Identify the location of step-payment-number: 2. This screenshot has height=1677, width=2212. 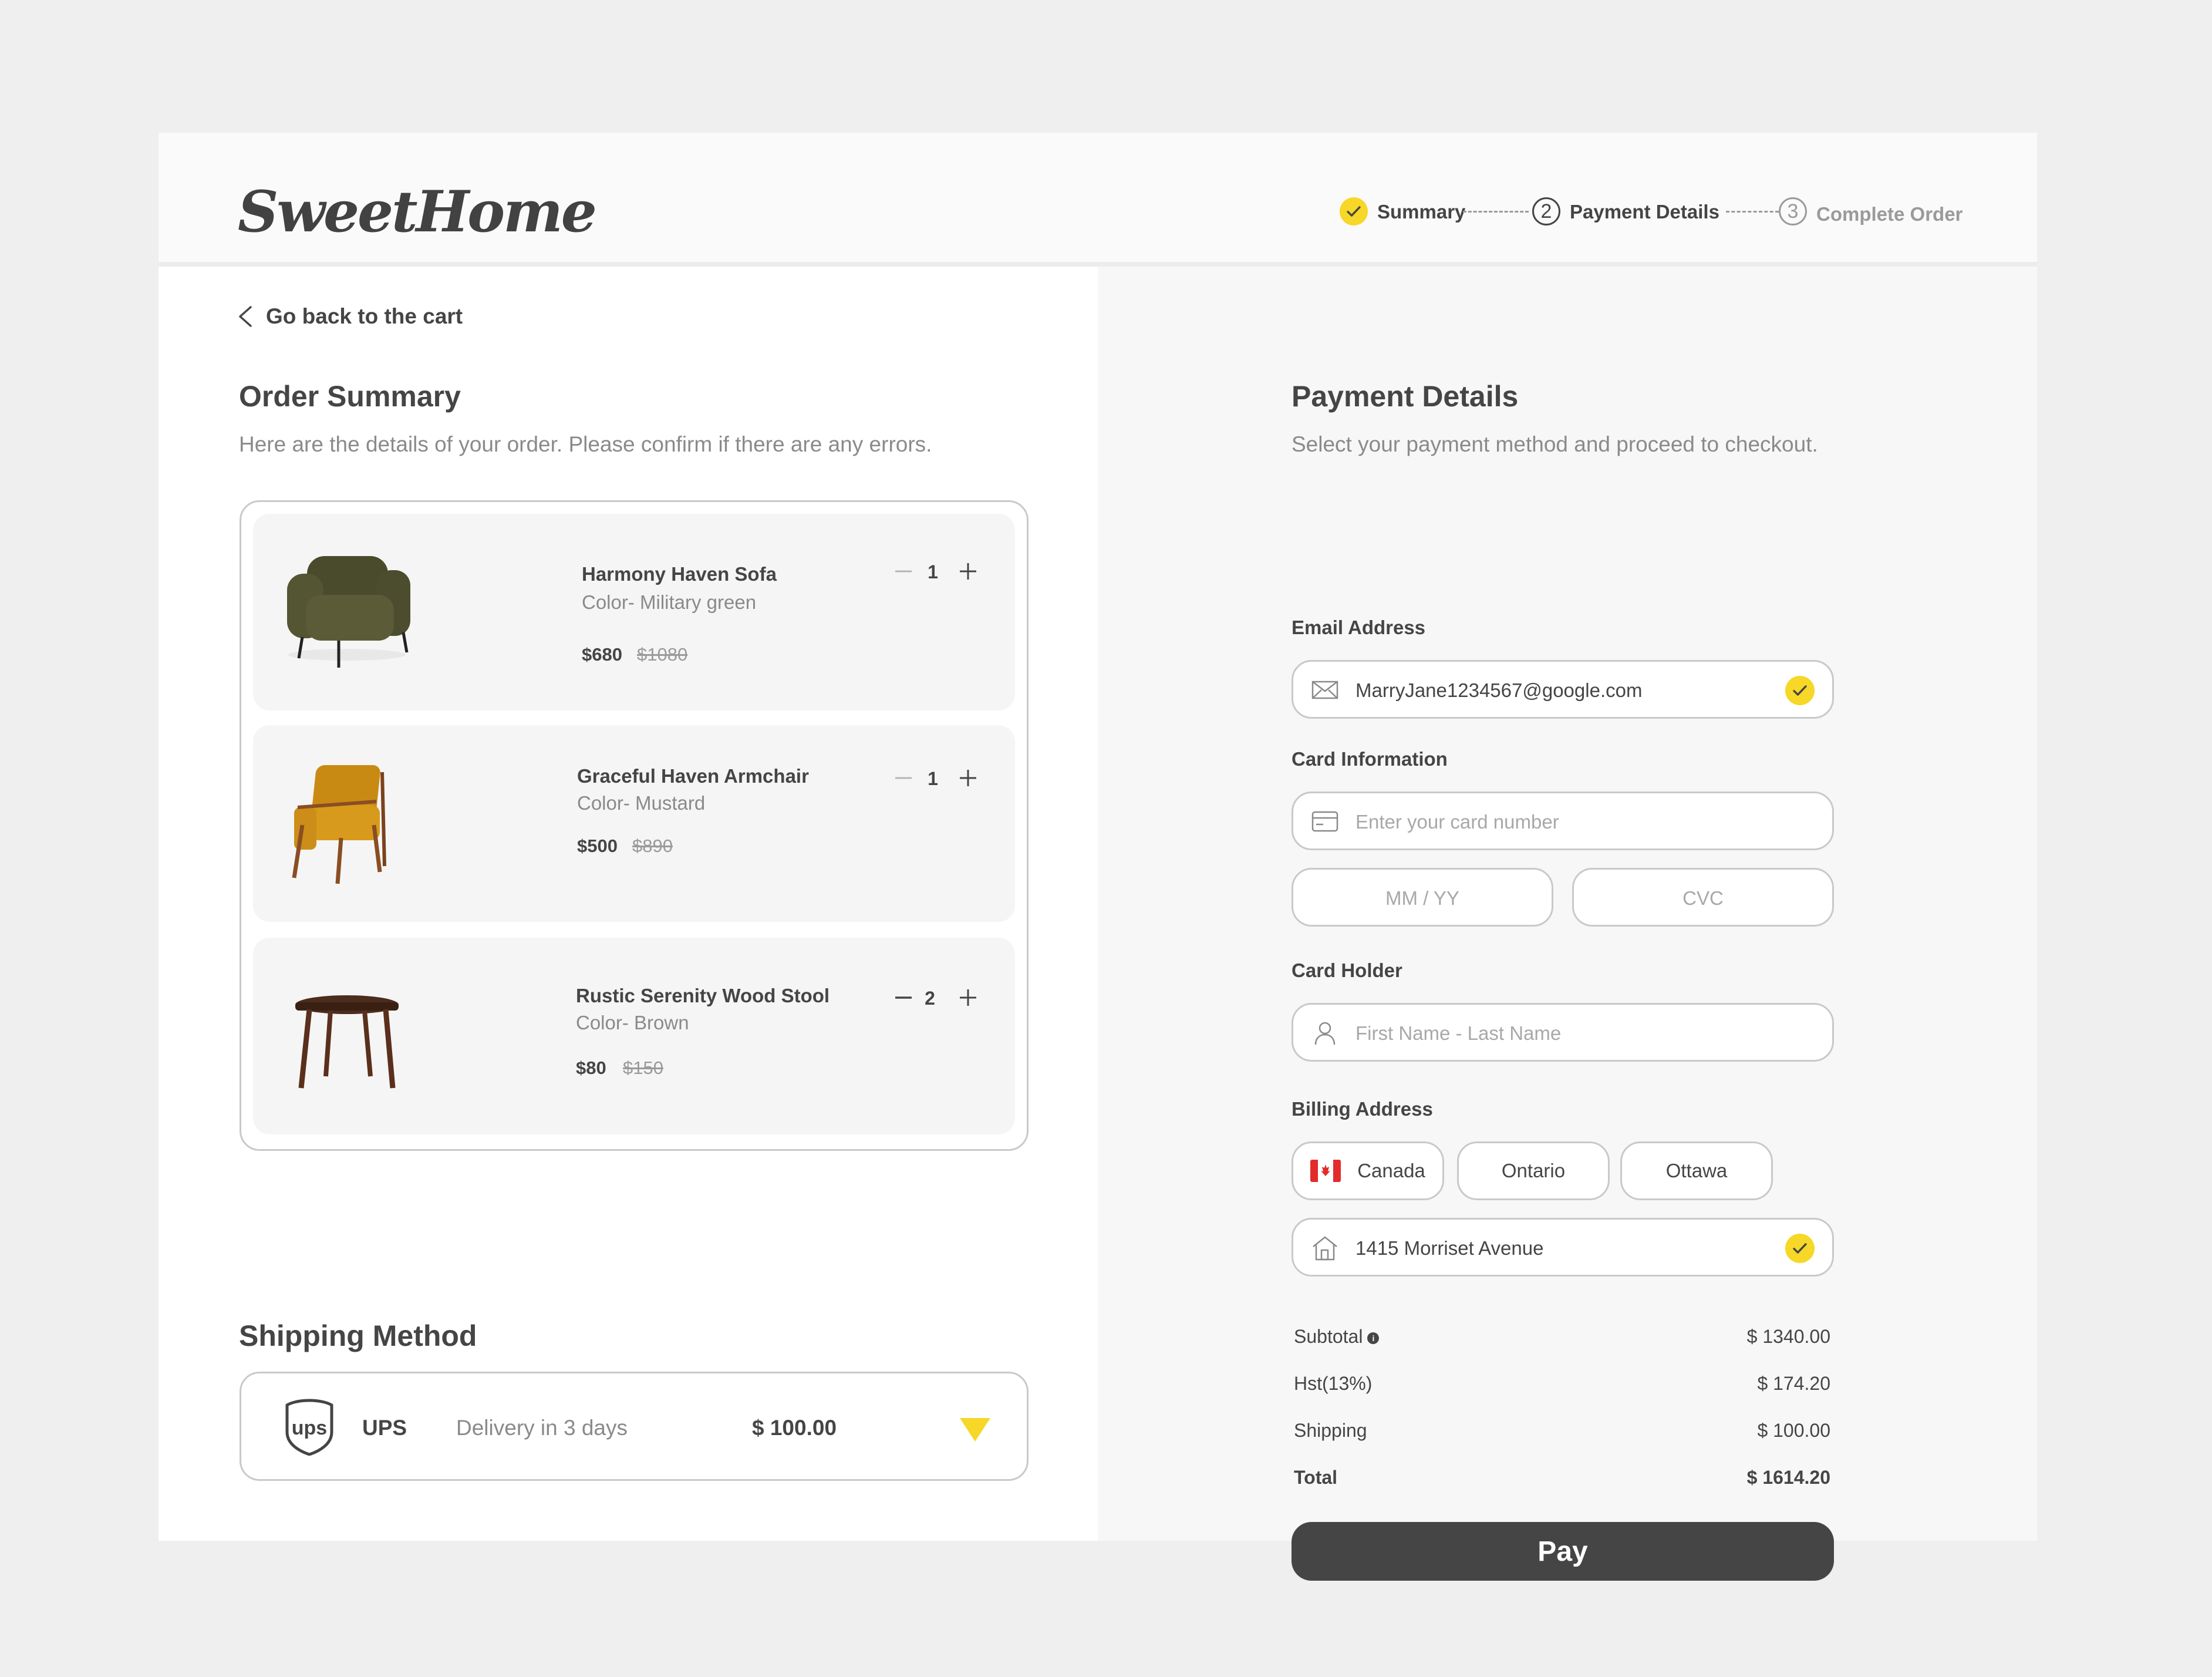
(1546, 211).